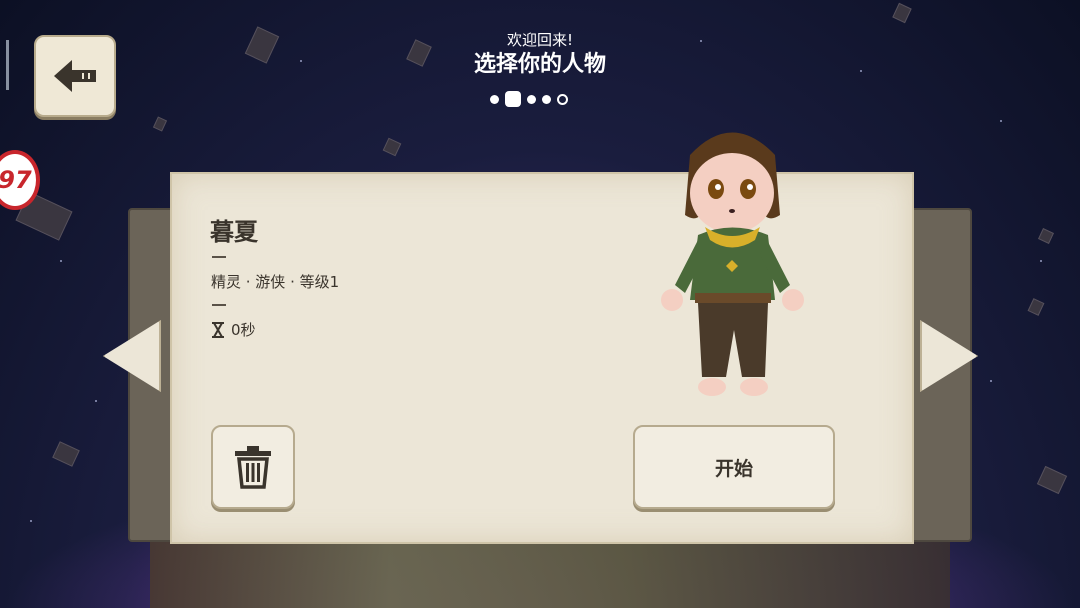 The height and width of the screenshot is (608, 1080). What do you see at coordinates (16, 180) in the screenshot?
I see `side-badge-text: 97` at bounding box center [16, 180].